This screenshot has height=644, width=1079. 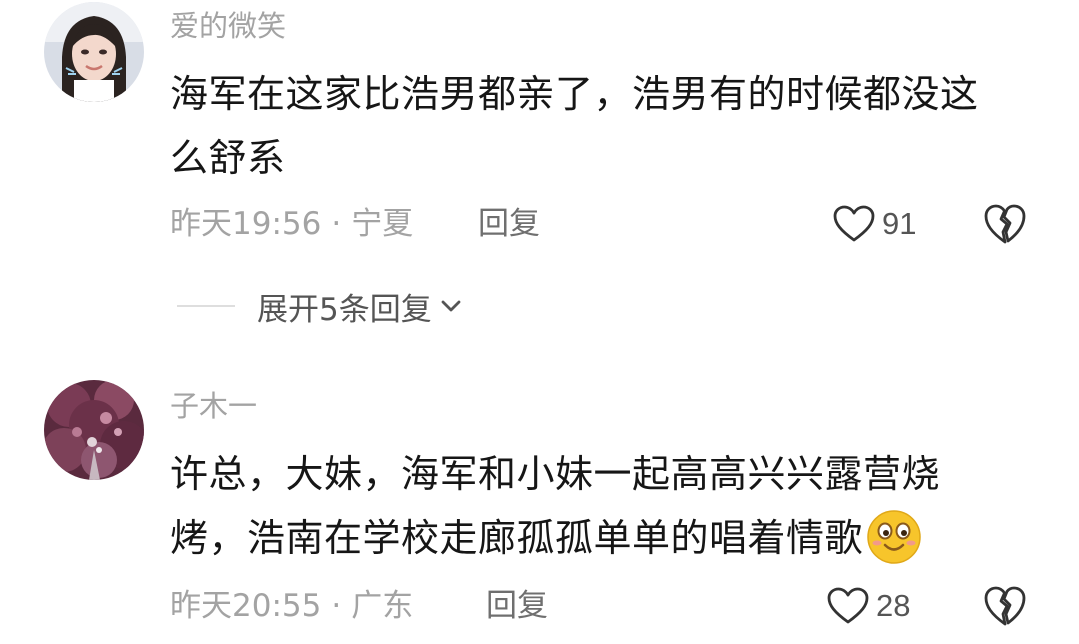 I want to click on like-count: 28, so click(x=893, y=605).